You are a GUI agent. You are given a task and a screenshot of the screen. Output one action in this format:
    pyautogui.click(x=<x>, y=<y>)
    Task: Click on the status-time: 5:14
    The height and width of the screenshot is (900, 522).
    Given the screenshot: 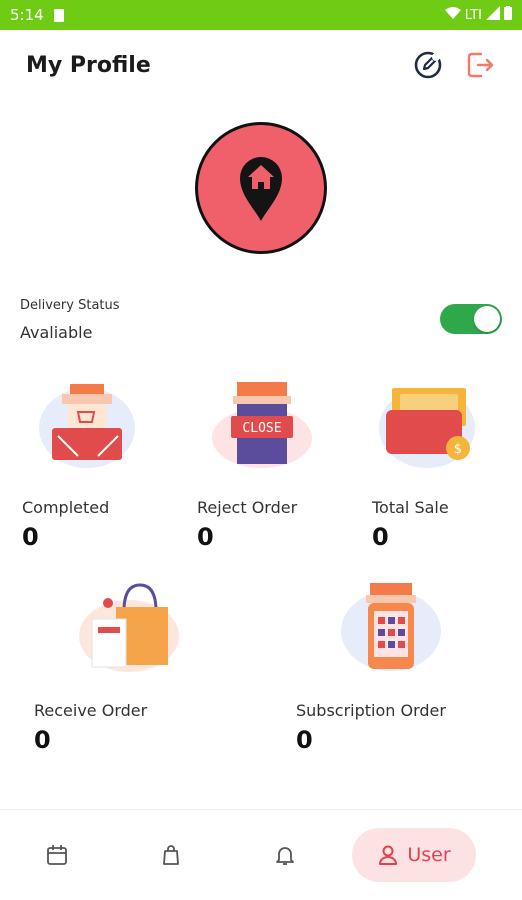 What is the action you would take?
    pyautogui.click(x=27, y=15)
    